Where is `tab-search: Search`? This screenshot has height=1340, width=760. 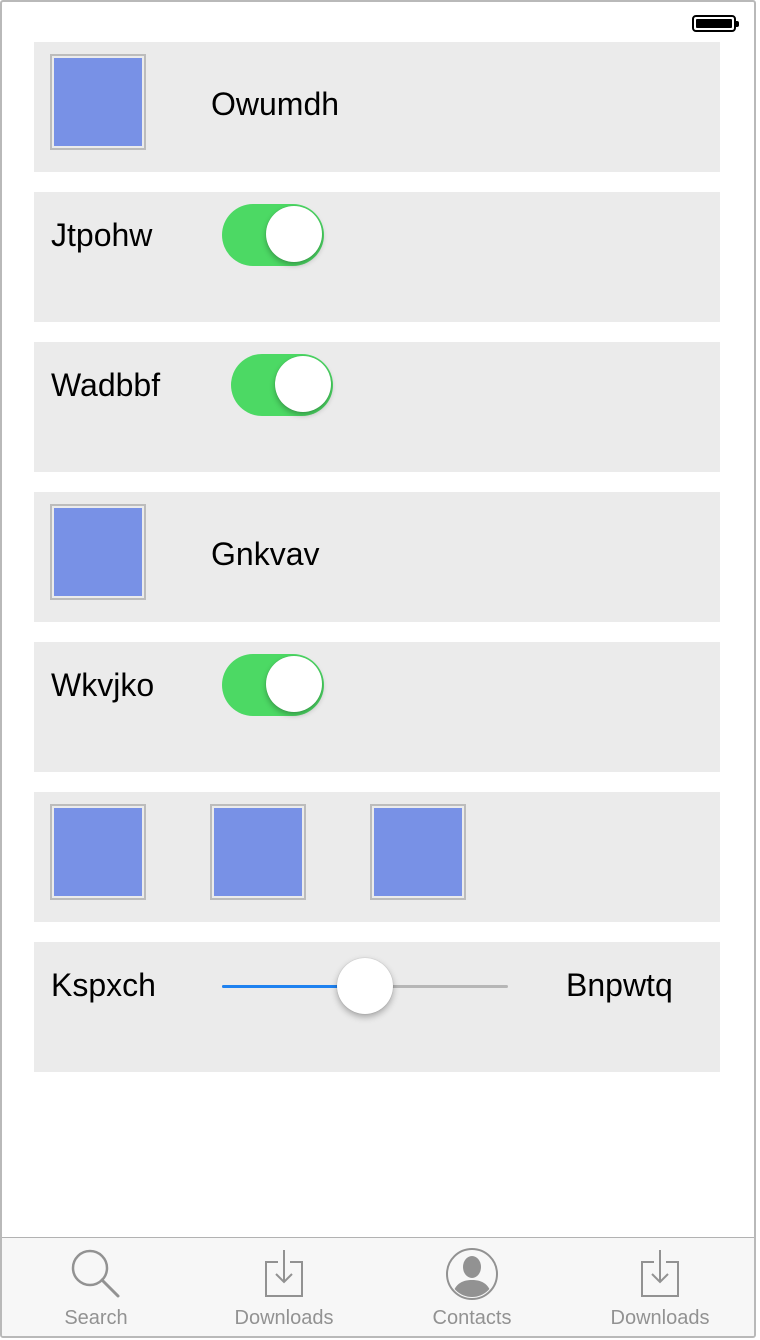
tab-search: Search is located at coordinates (96, 1287).